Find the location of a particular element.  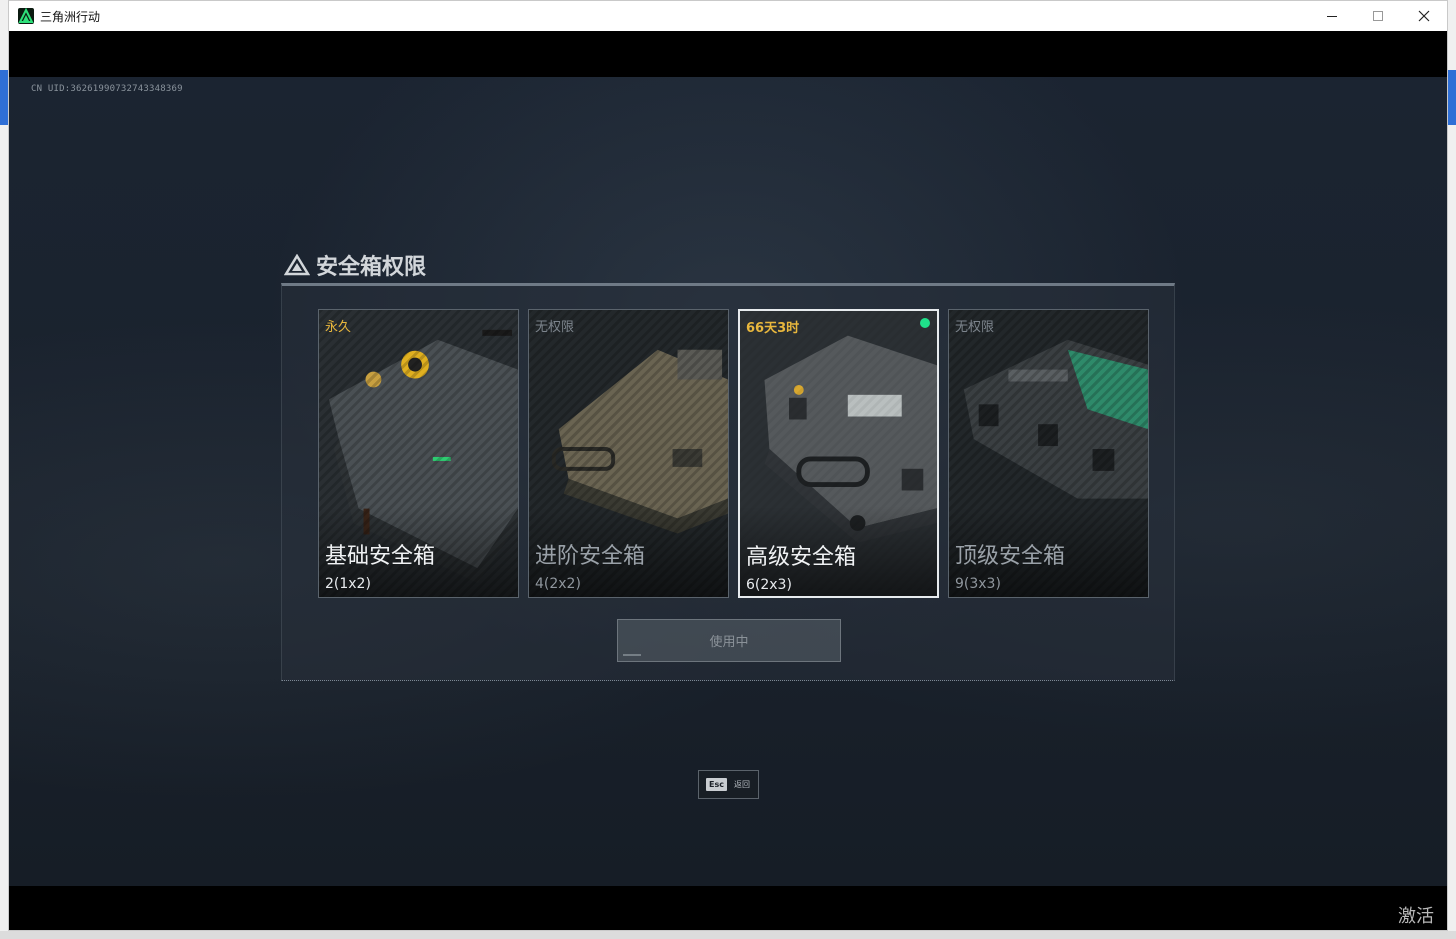

safebox-card-premium: 66天3时 高级安全箱 6(2x3) is located at coordinates (838, 453).